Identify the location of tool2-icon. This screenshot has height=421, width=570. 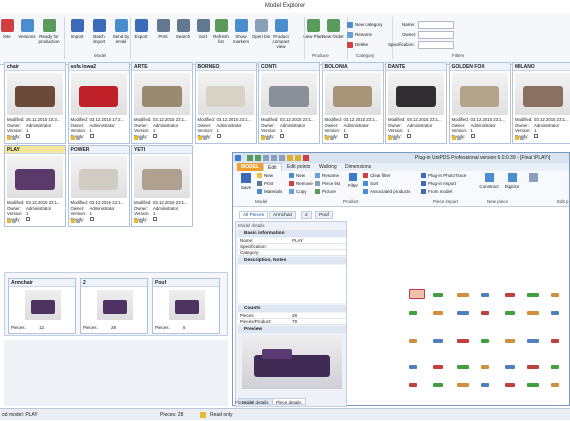
(298, 158).